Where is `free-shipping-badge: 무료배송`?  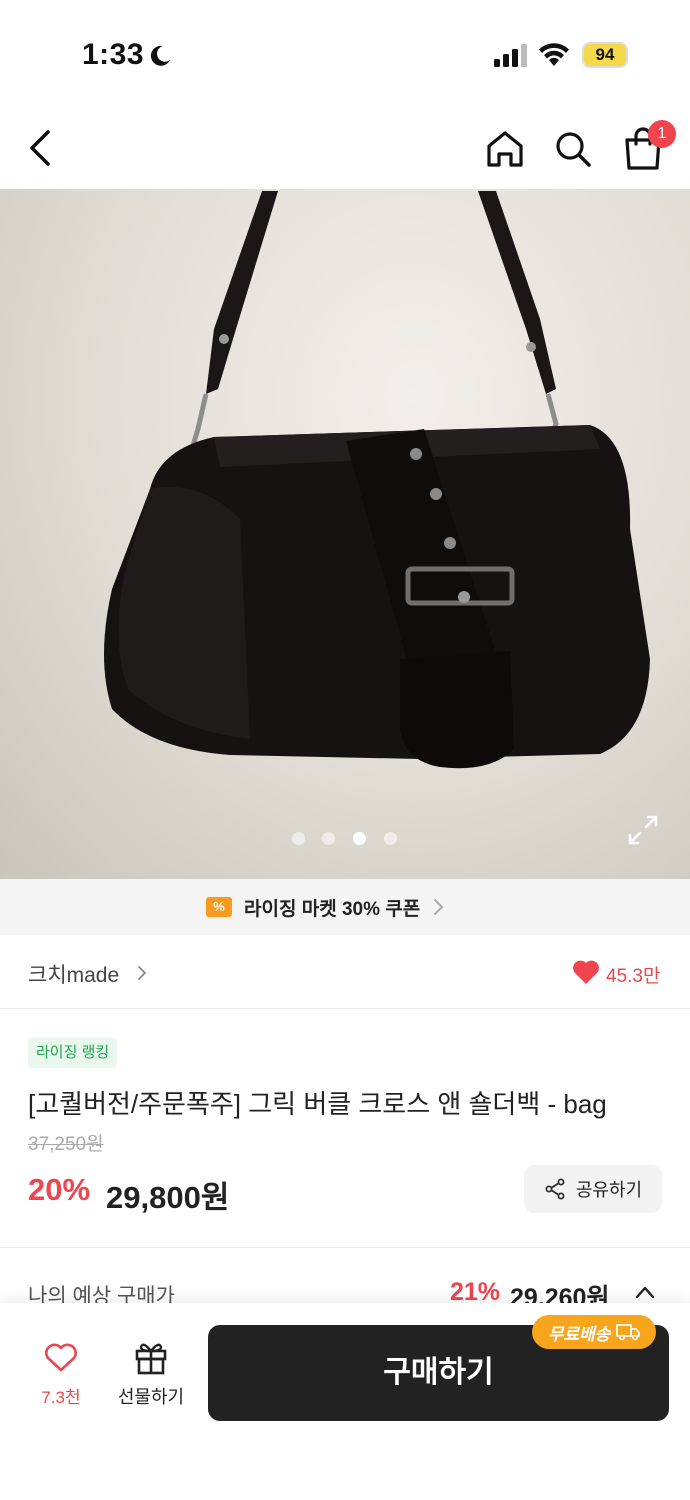 free-shipping-badge: 무료배송 is located at coordinates (594, 1332).